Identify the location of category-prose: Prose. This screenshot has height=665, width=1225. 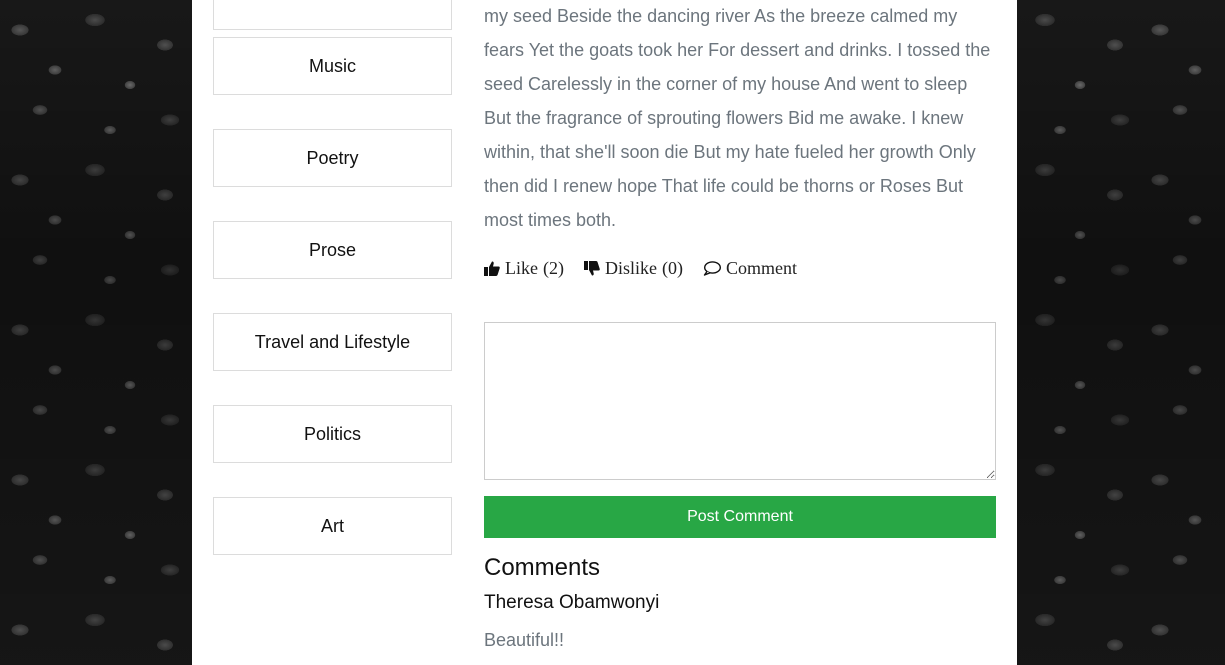
(332, 250).